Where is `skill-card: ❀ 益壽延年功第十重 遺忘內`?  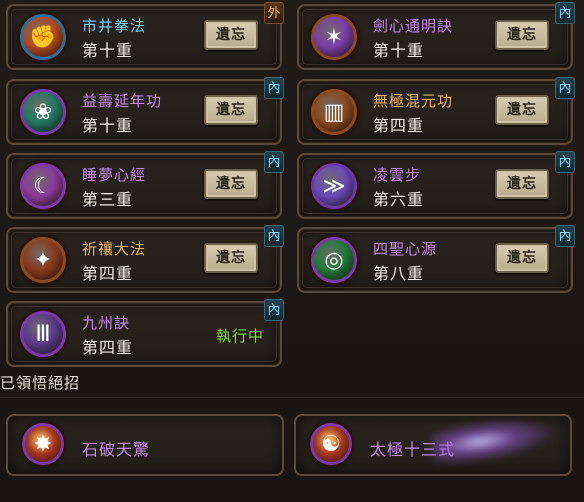 skill-card: ❀ 益壽延年功第十重 遺忘內 is located at coordinates (145, 111).